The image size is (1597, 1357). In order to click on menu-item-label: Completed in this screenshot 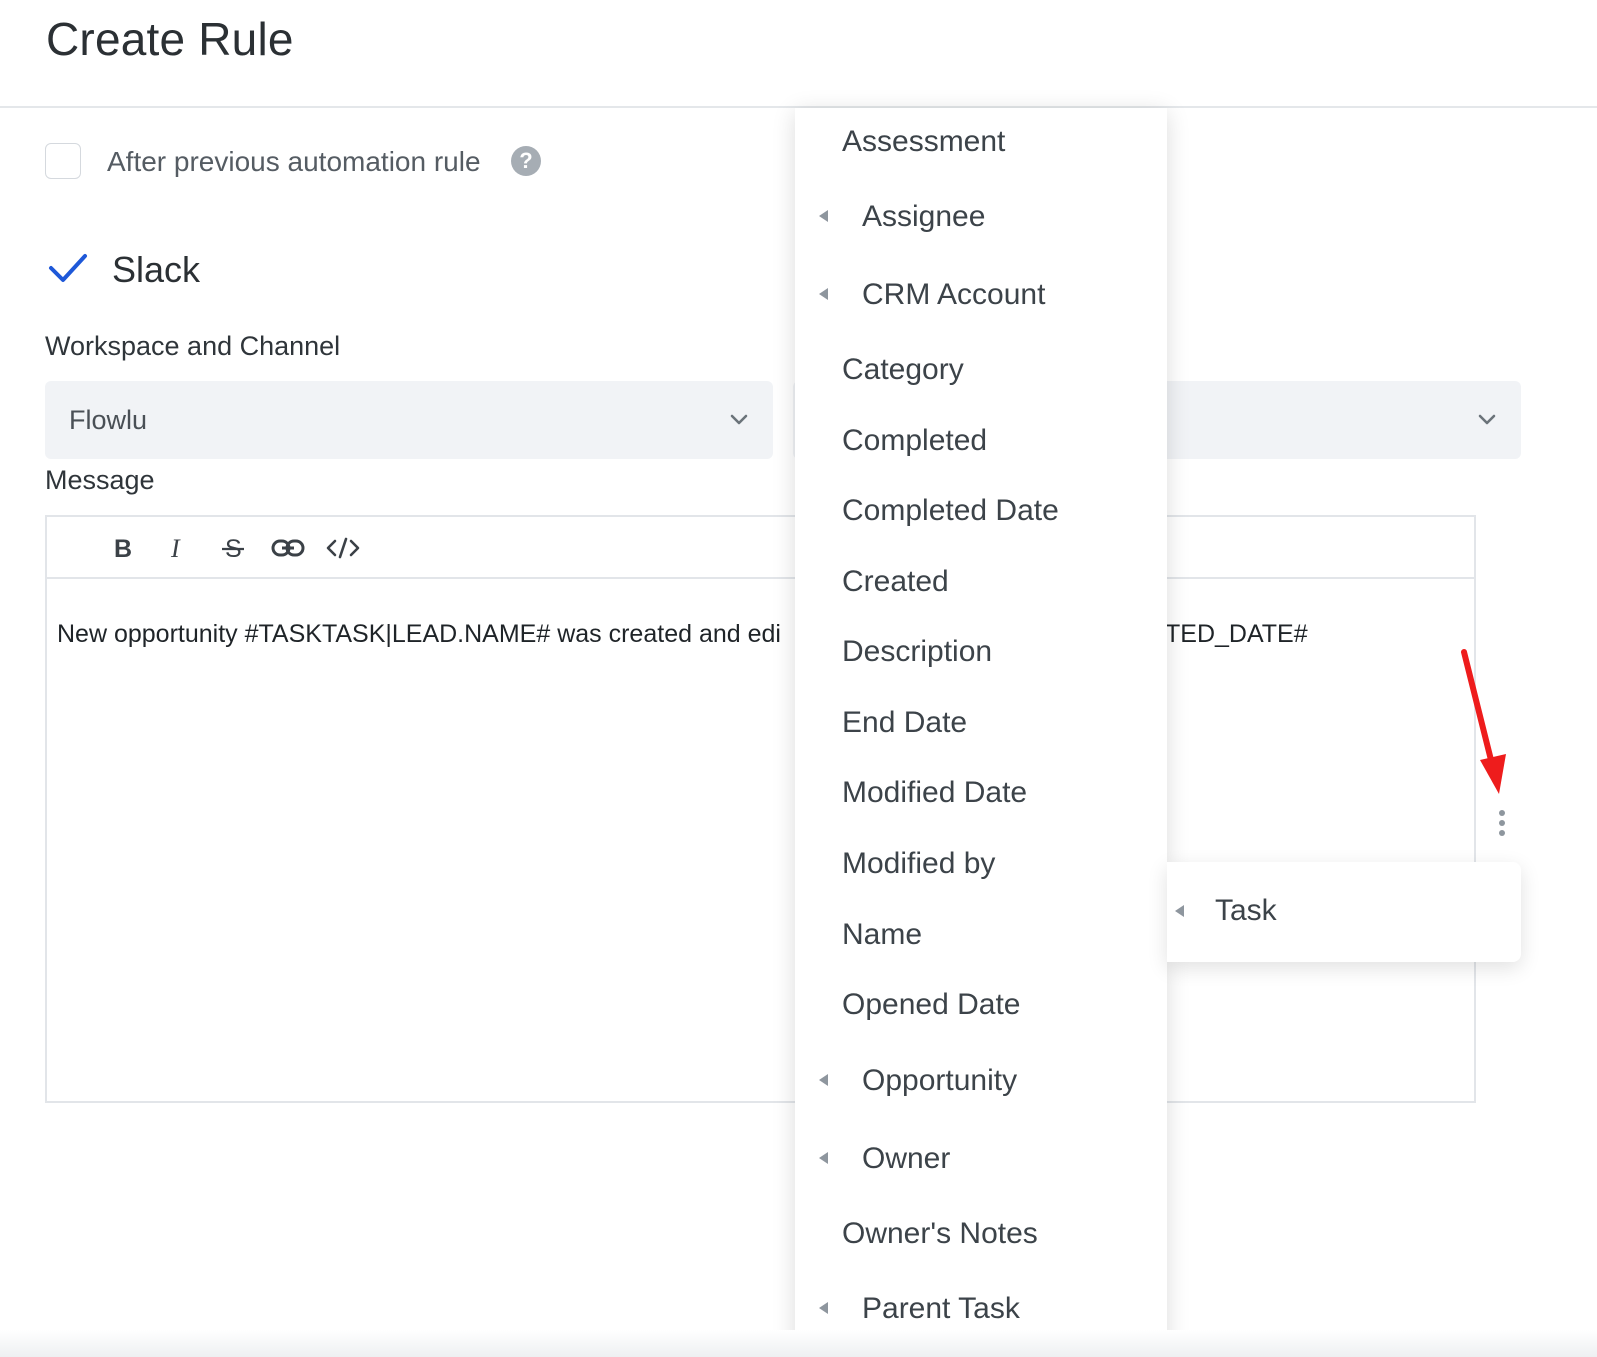, I will do `click(915, 440)`.